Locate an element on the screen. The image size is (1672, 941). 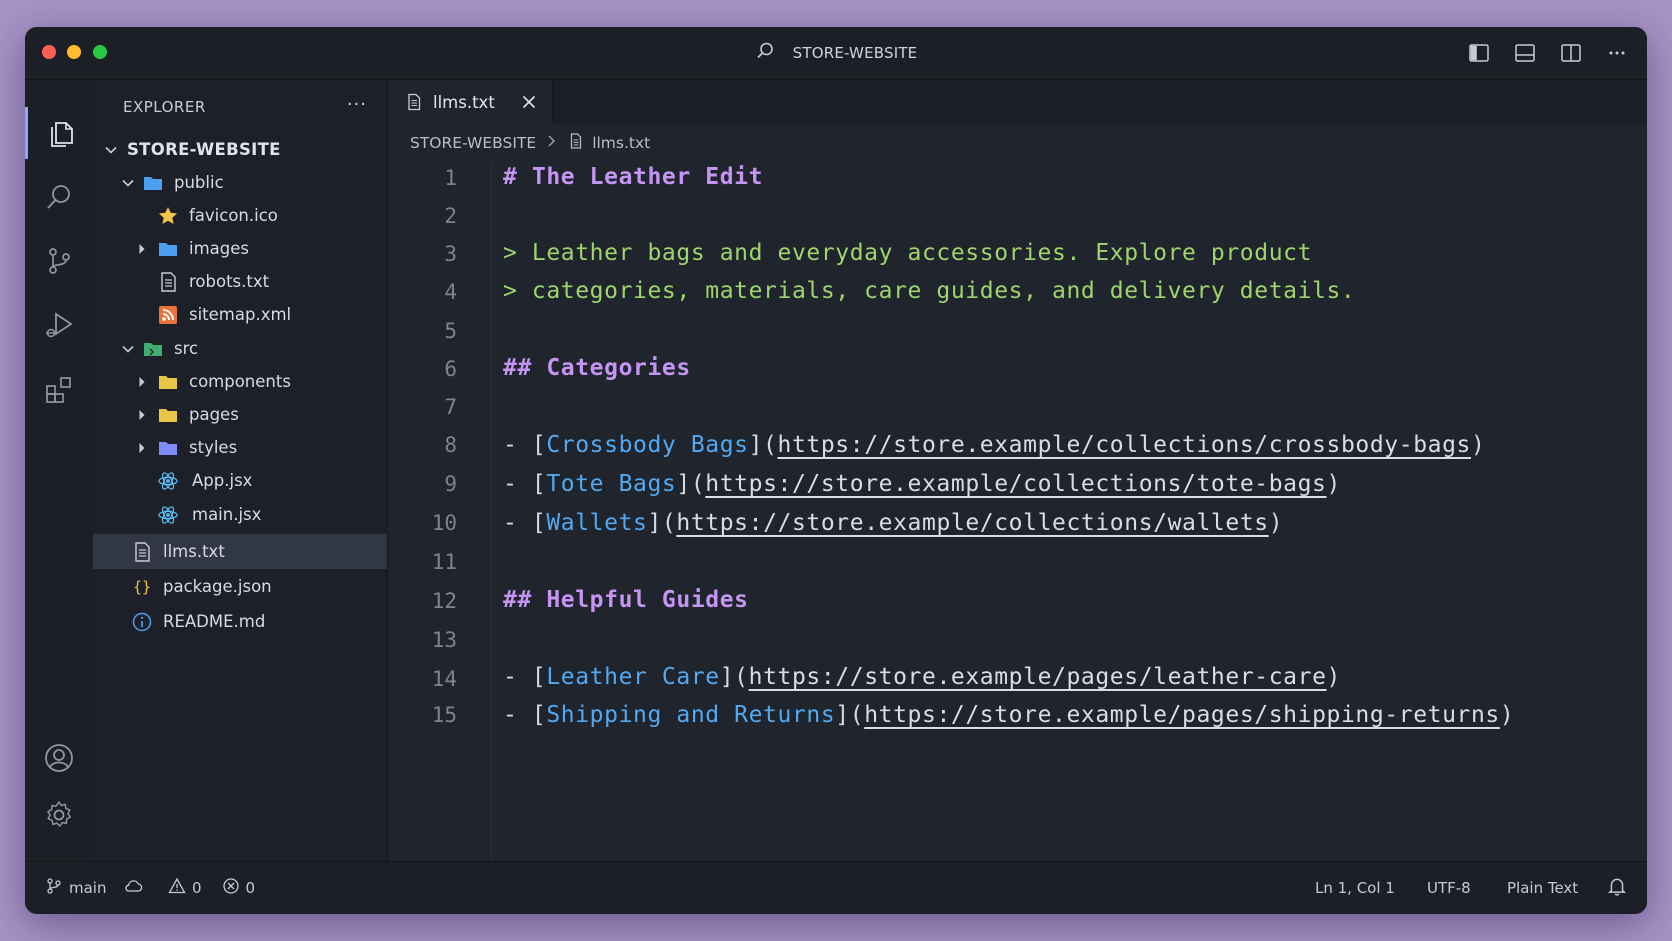
link-text: Tote Bags is located at coordinates (611, 484).